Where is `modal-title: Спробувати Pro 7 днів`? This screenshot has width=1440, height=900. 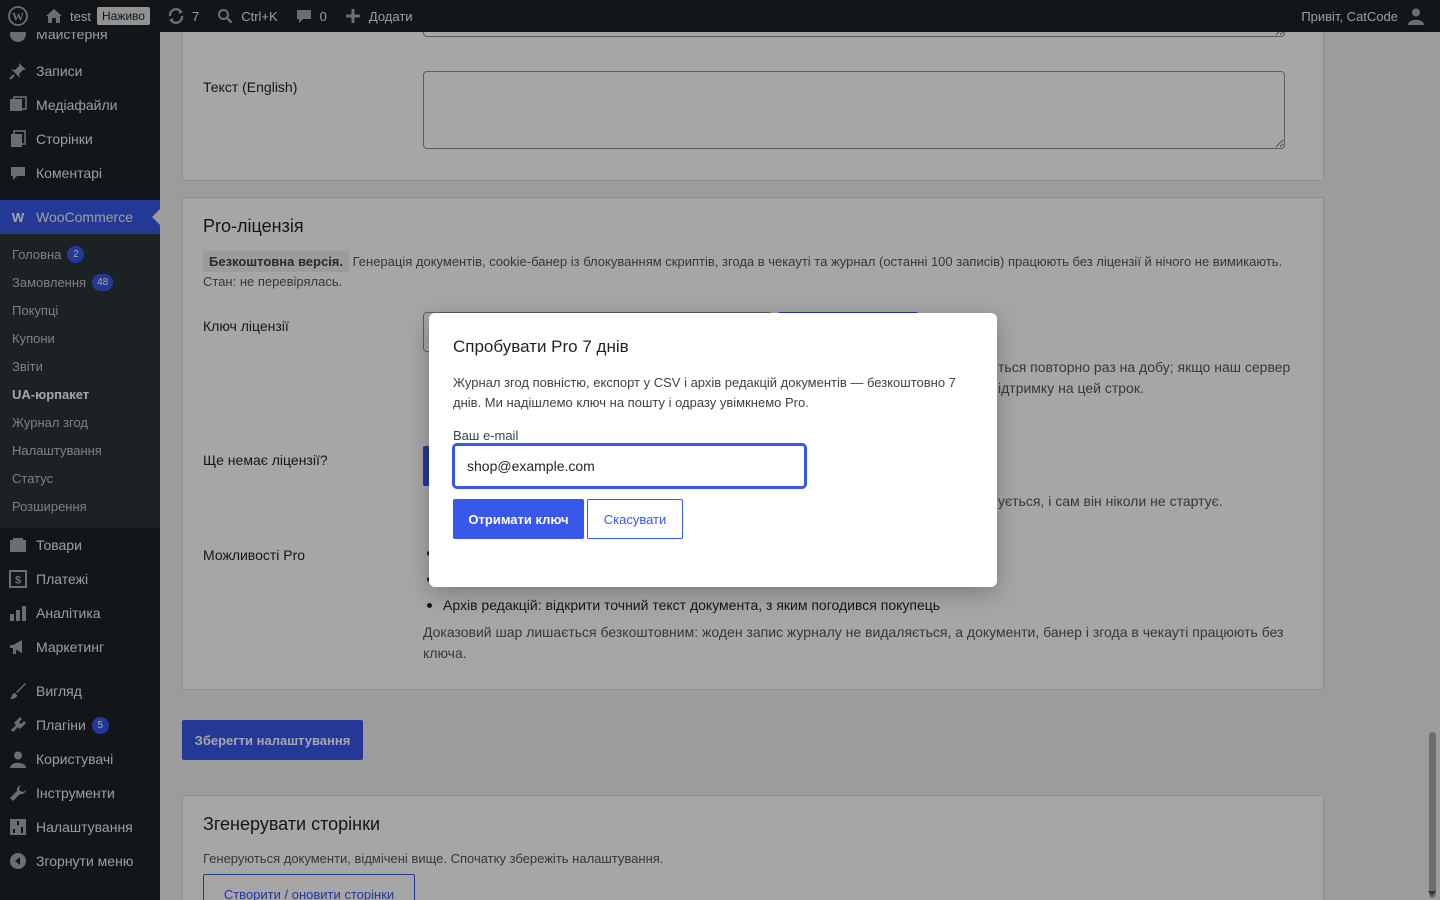
modal-title: Спробувати Pro 7 днів is located at coordinates (541, 346).